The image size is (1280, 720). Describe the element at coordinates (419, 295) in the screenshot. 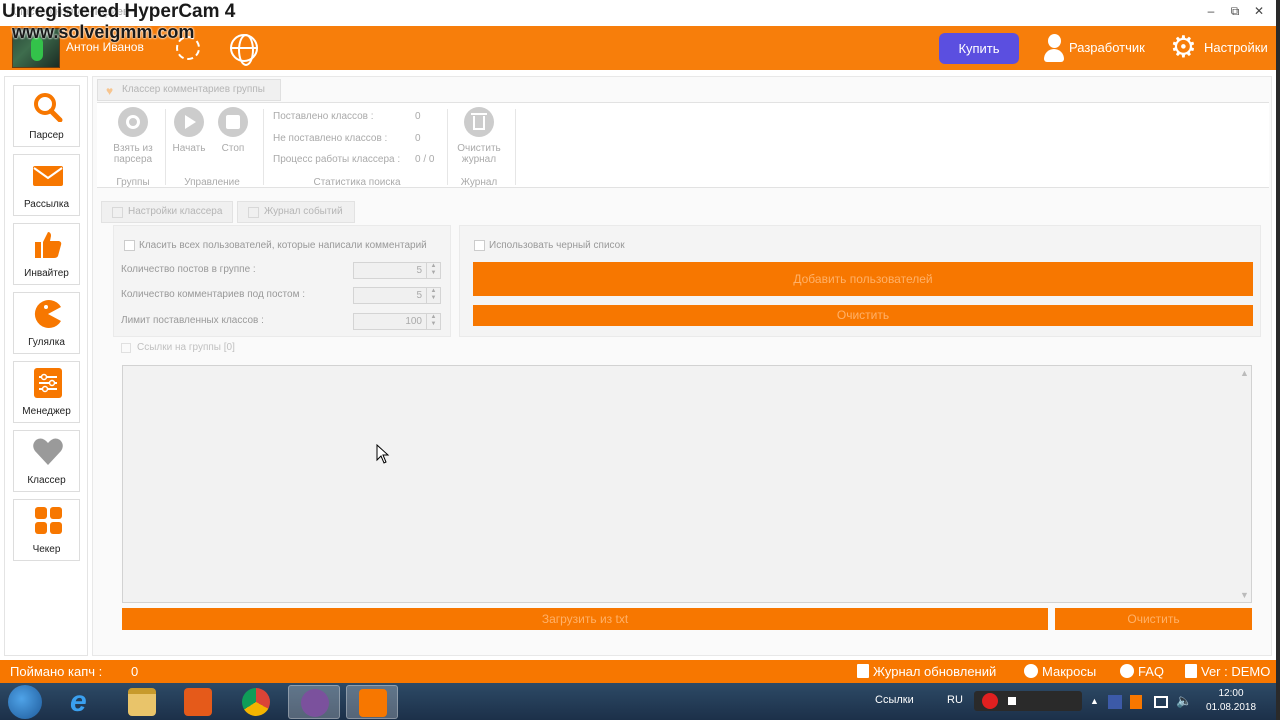

I see `stepper-value: 5` at that location.